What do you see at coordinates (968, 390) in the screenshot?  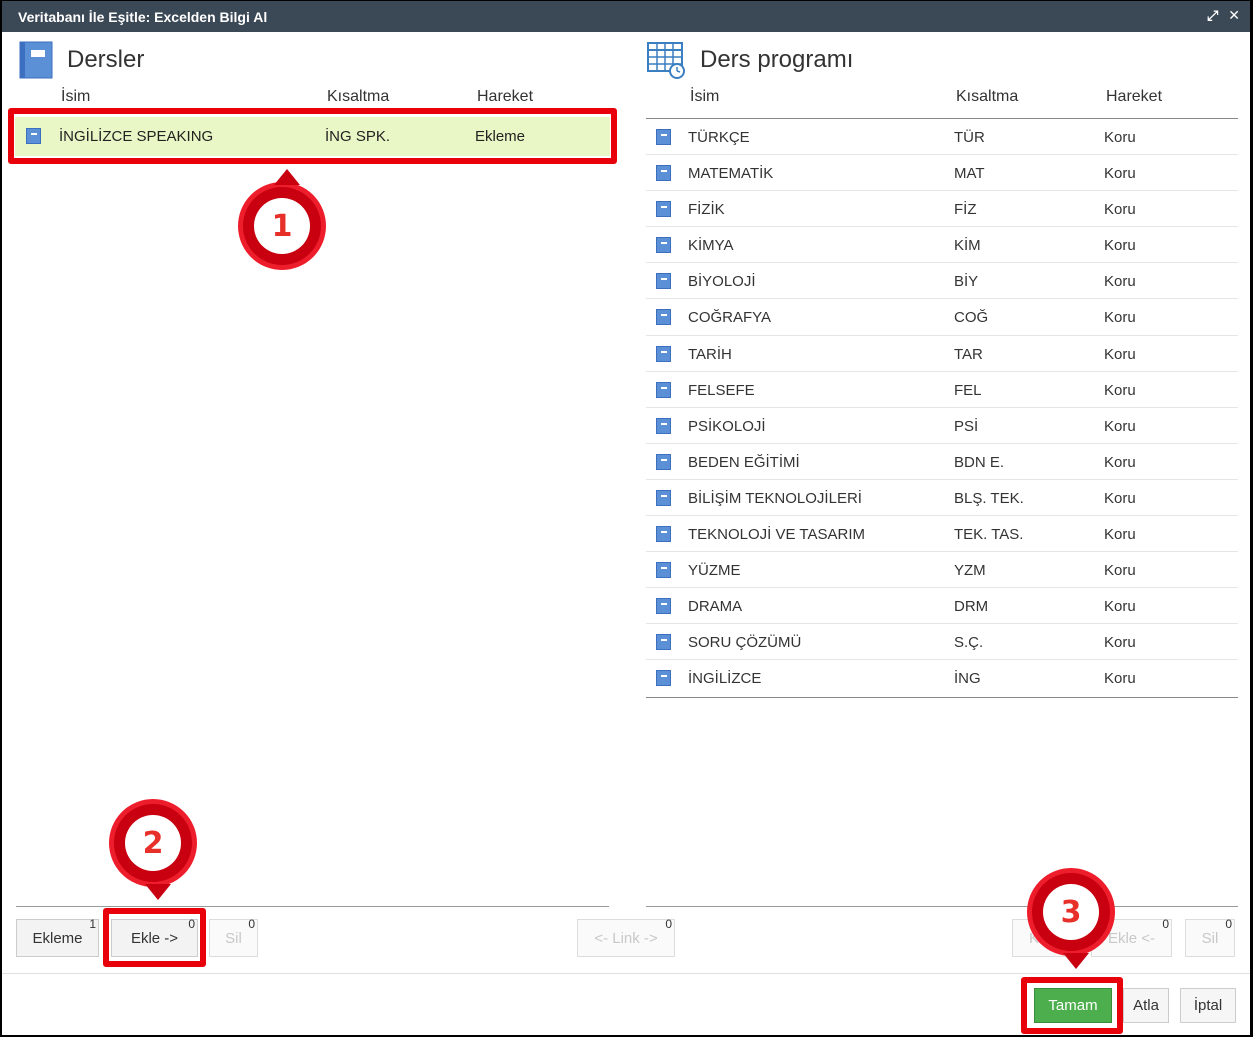 I see `row-abbr: FEL` at bounding box center [968, 390].